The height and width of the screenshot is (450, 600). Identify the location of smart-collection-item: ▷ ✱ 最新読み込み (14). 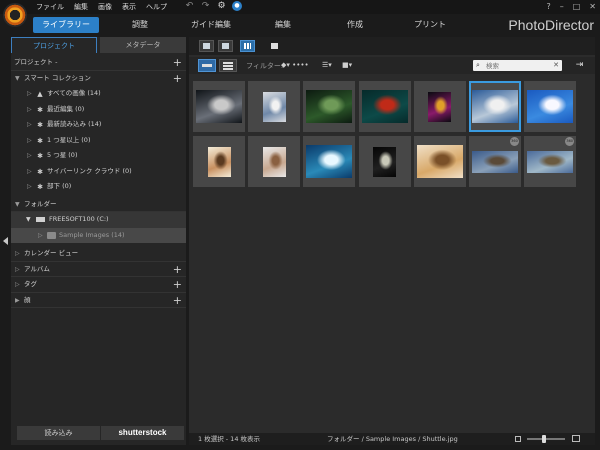
(98, 125).